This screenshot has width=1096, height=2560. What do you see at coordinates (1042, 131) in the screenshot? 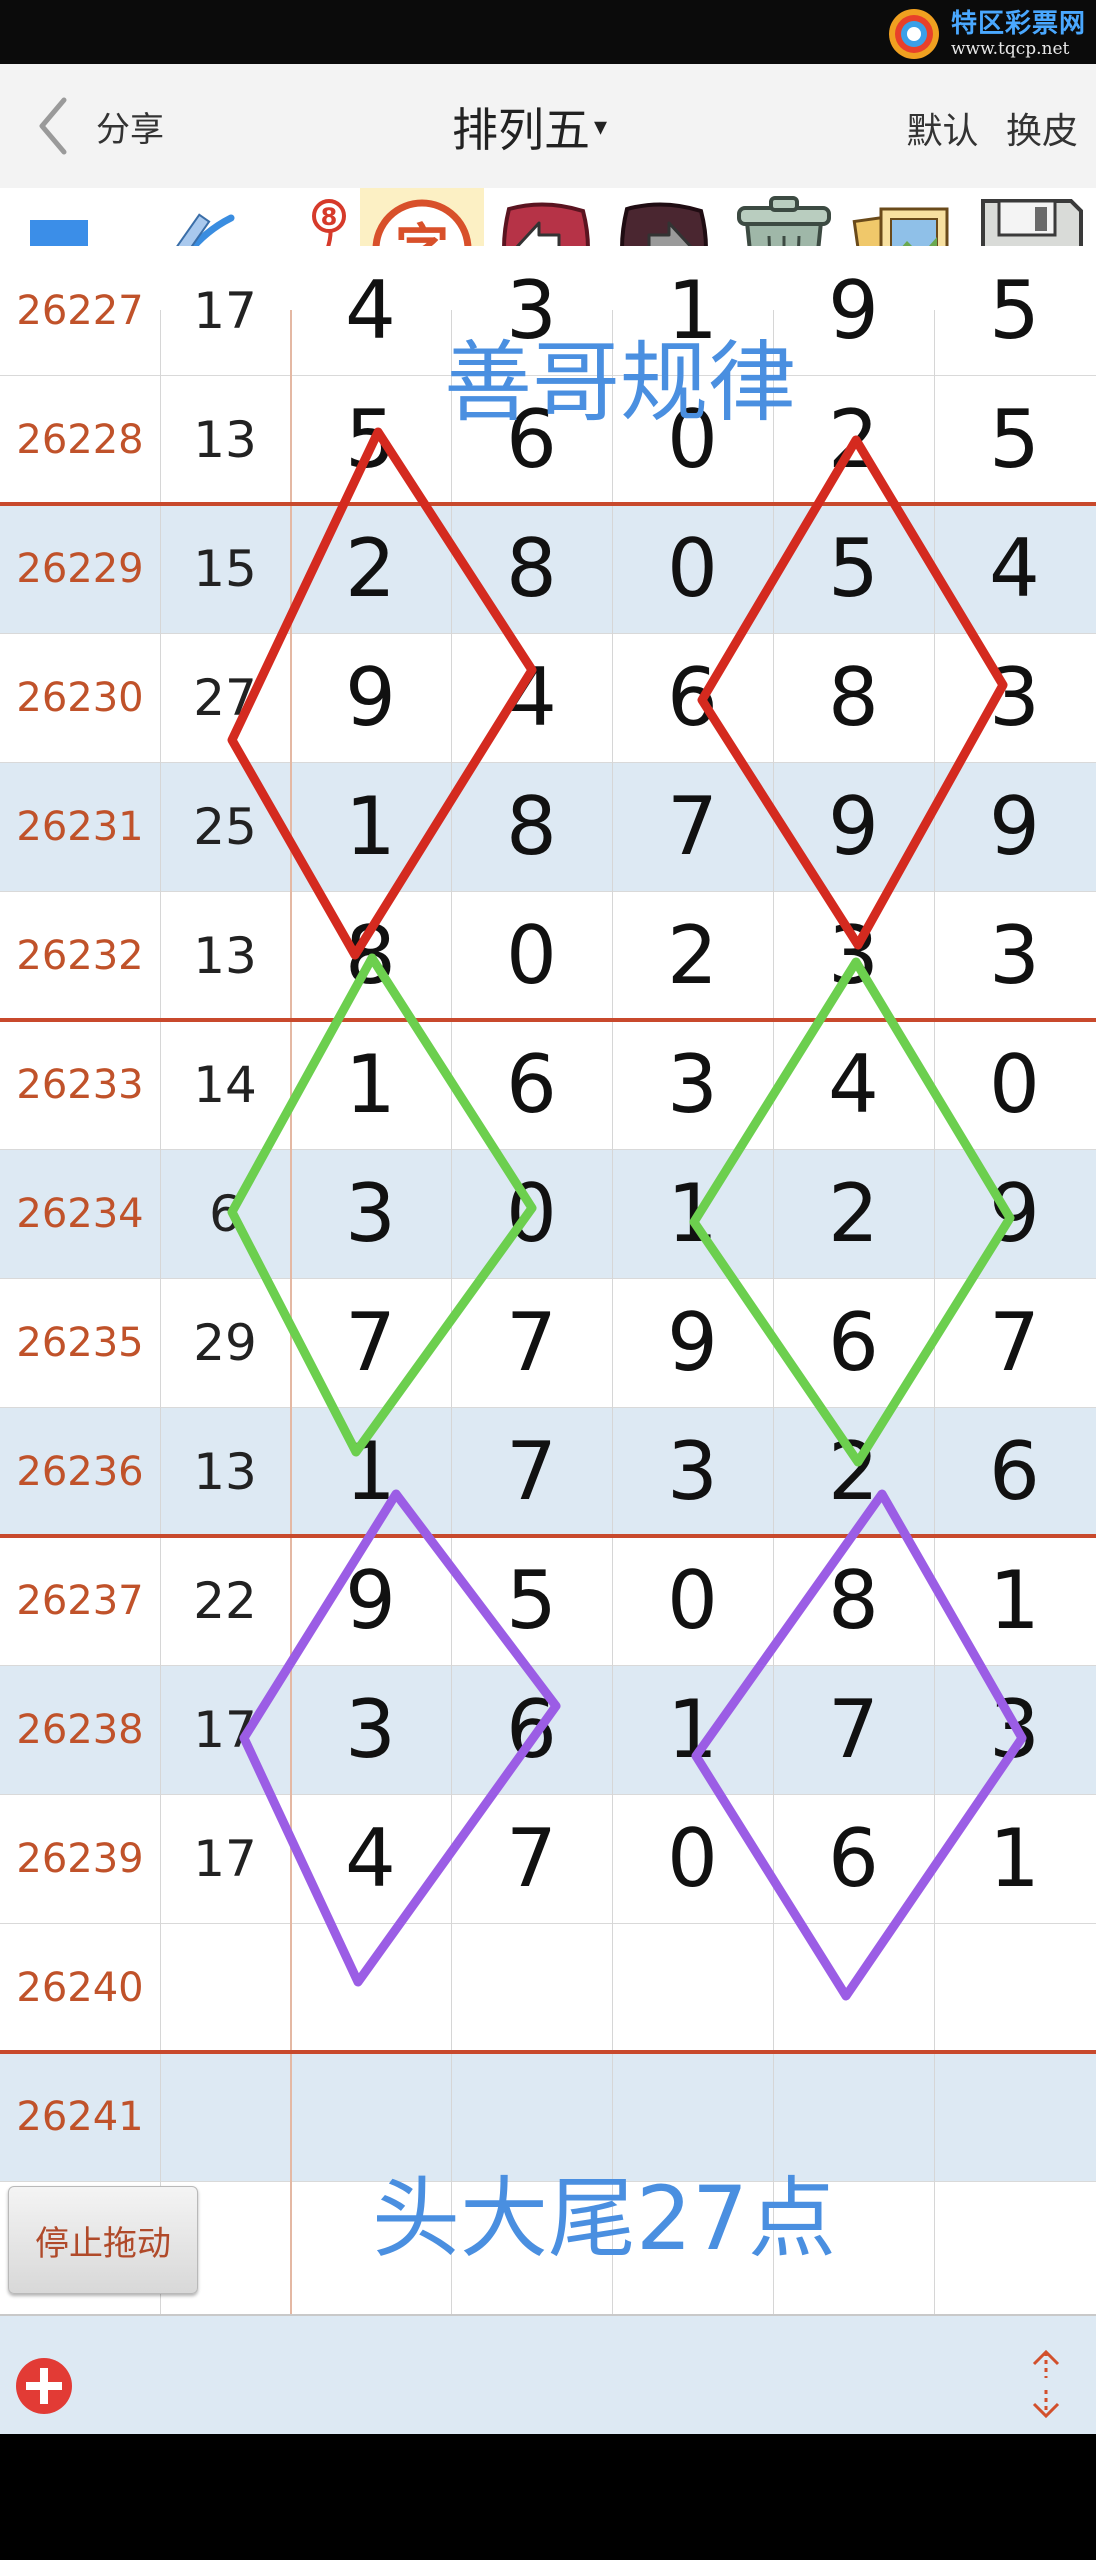
I see `skin-button: 换皮` at bounding box center [1042, 131].